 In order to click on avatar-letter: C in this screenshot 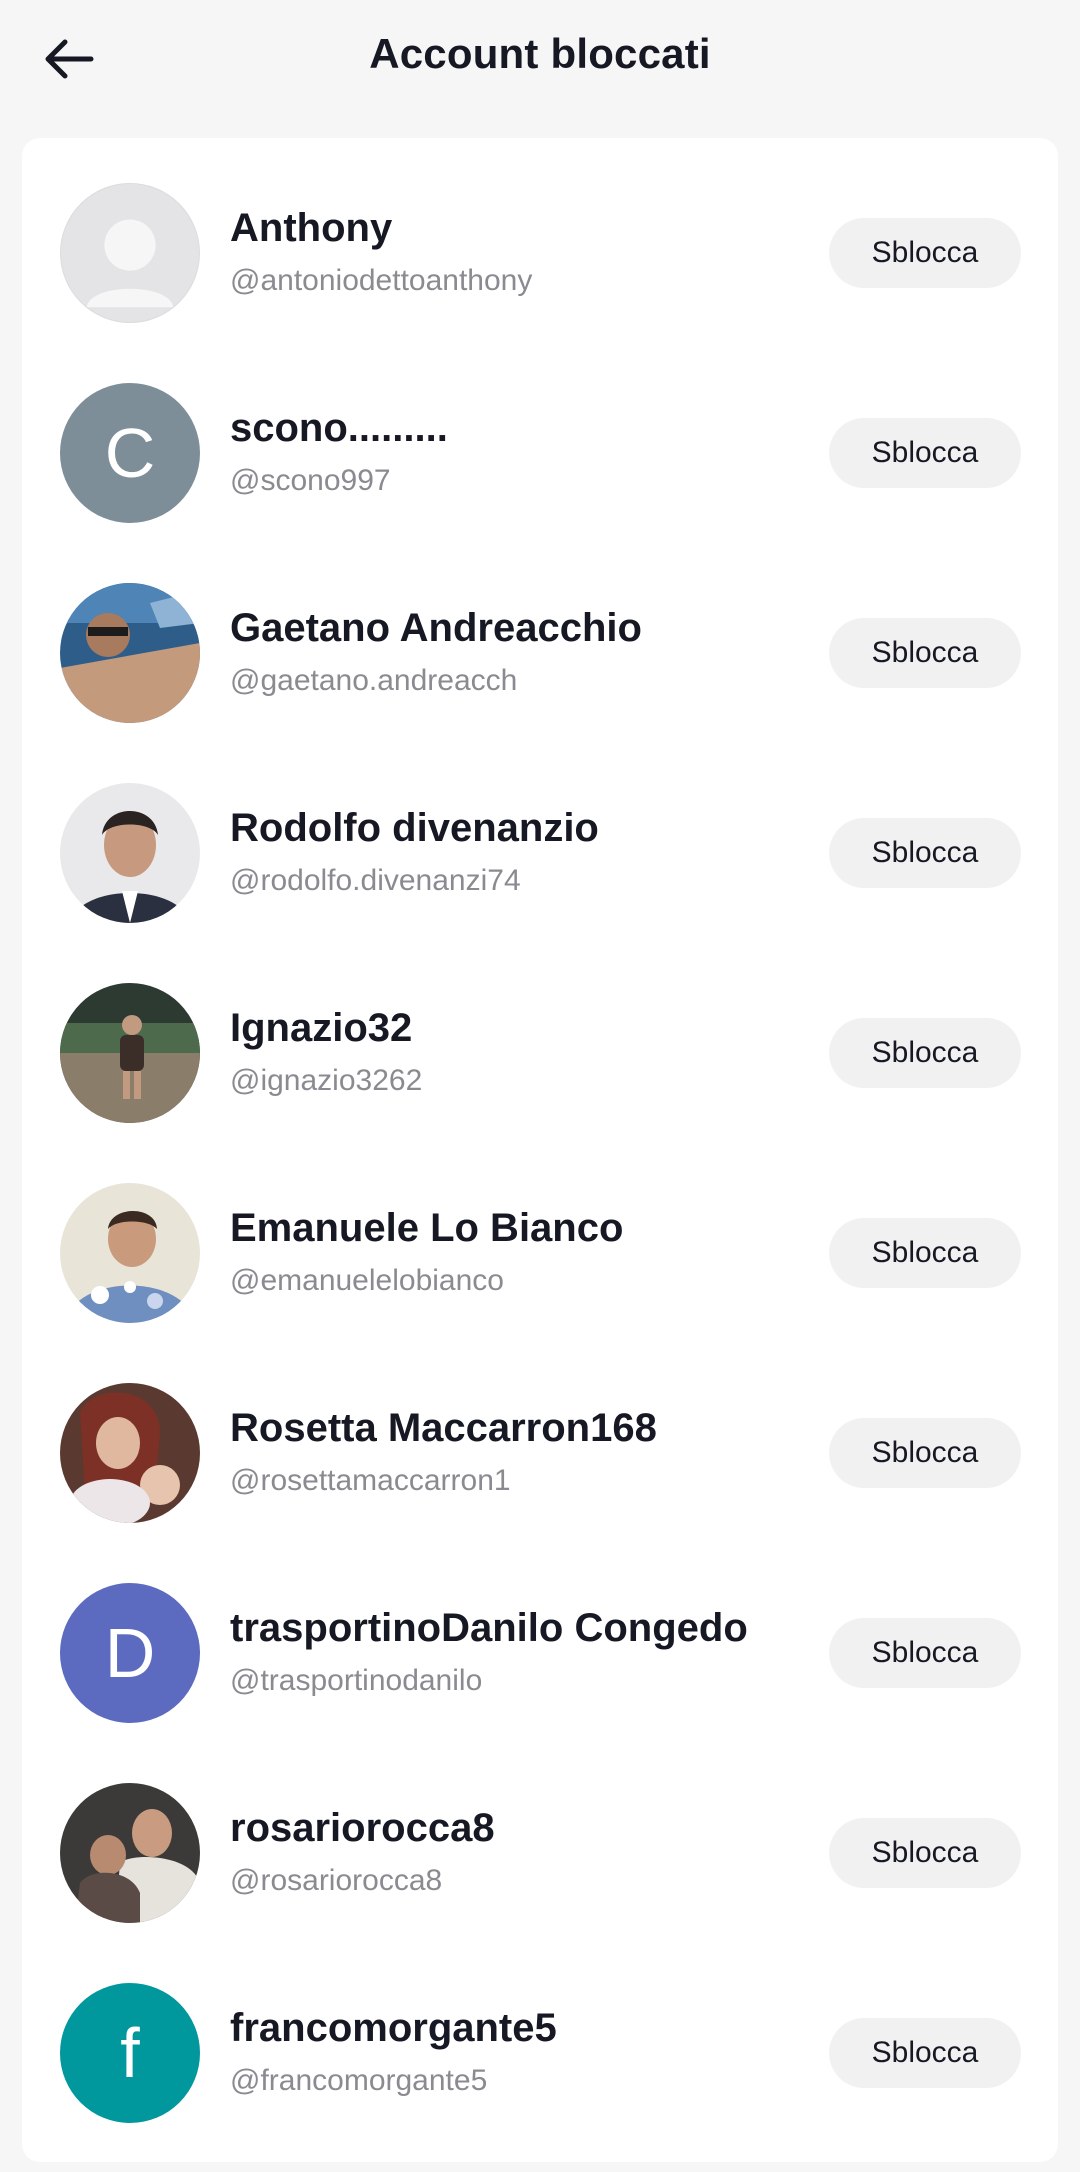, I will do `click(130, 453)`.